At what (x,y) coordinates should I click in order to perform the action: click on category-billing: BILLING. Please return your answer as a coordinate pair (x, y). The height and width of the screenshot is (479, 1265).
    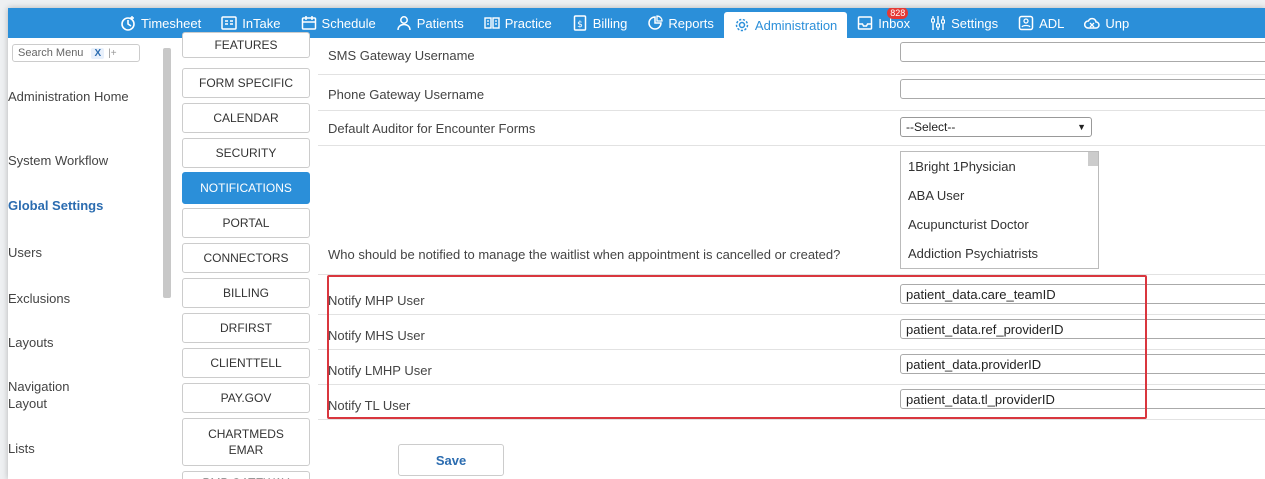
    Looking at the image, I should click on (246, 293).